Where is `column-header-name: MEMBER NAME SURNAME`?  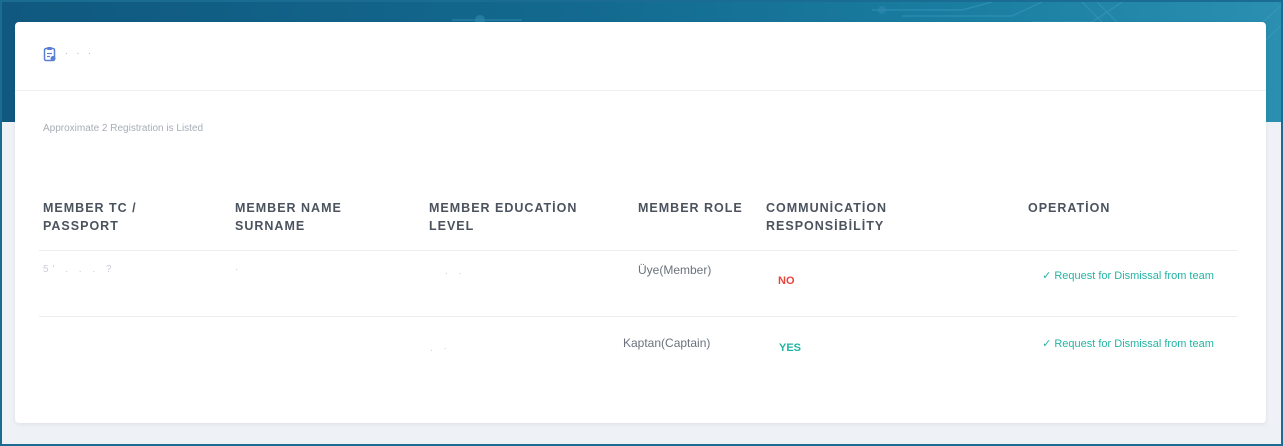
column-header-name: MEMBER NAME SURNAME is located at coordinates (288, 217).